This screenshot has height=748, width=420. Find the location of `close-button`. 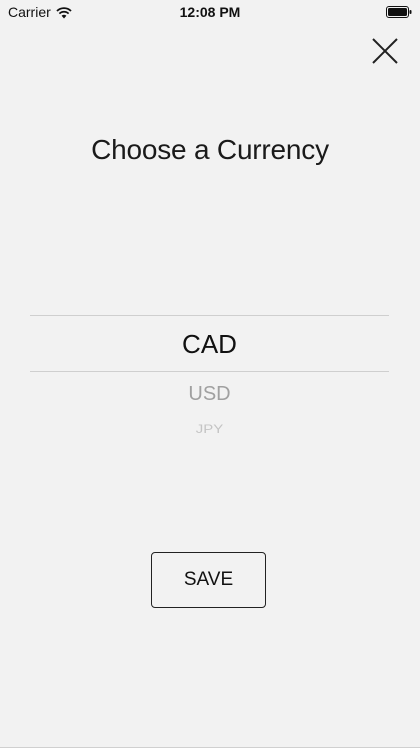

close-button is located at coordinates (385, 53).